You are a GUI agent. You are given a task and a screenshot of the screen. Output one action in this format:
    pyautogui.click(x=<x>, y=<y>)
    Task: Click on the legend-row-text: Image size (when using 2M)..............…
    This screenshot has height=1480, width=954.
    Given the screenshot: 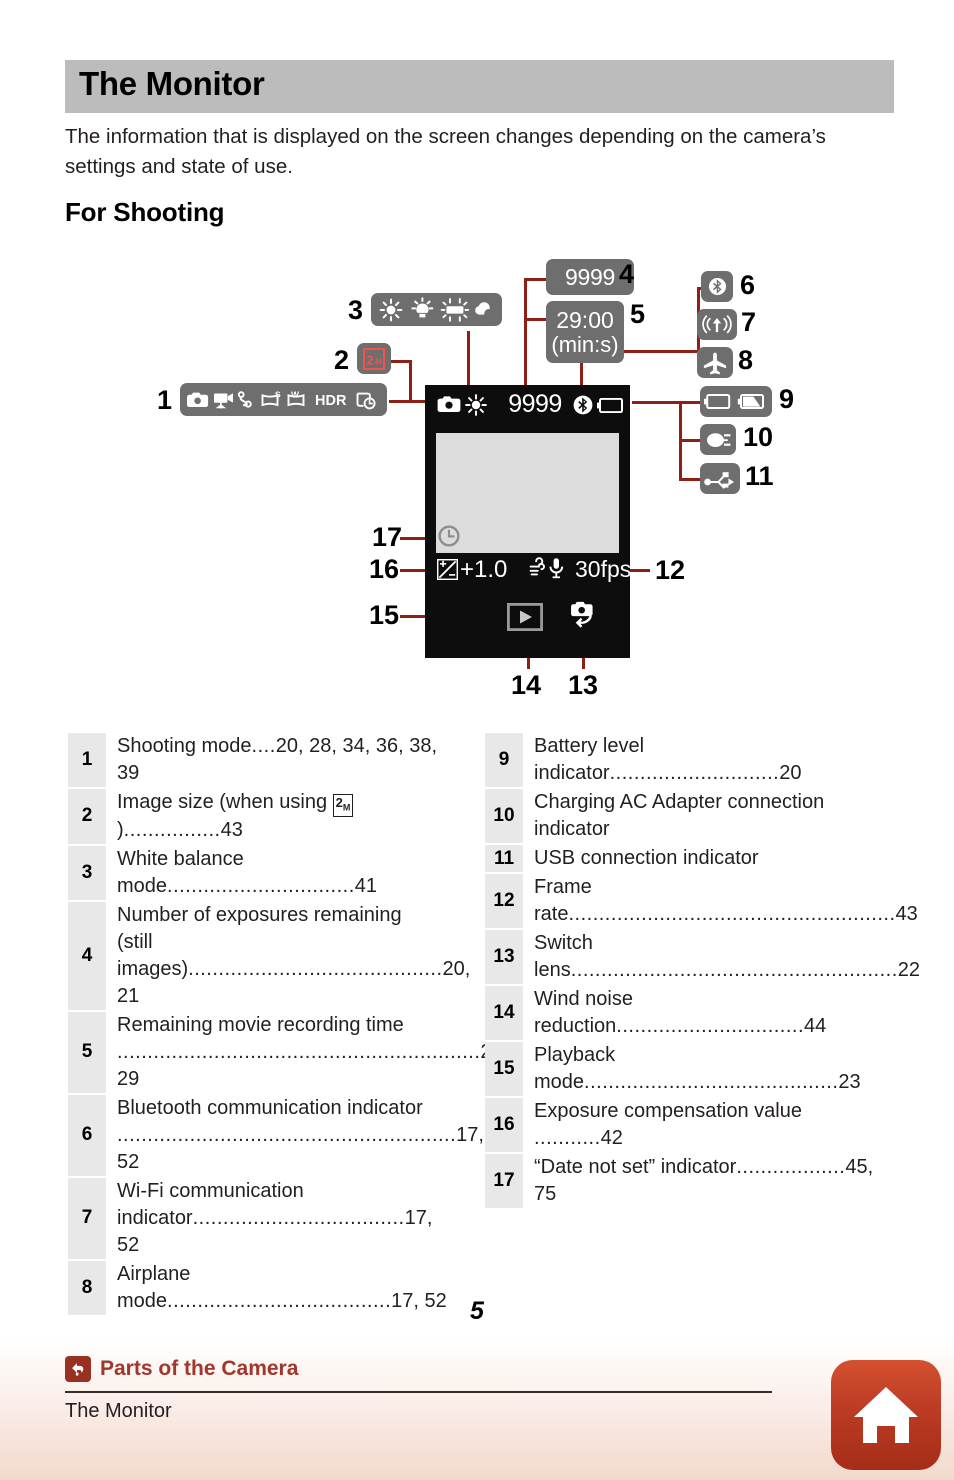 What is the action you would take?
    pyautogui.click(x=281, y=816)
    